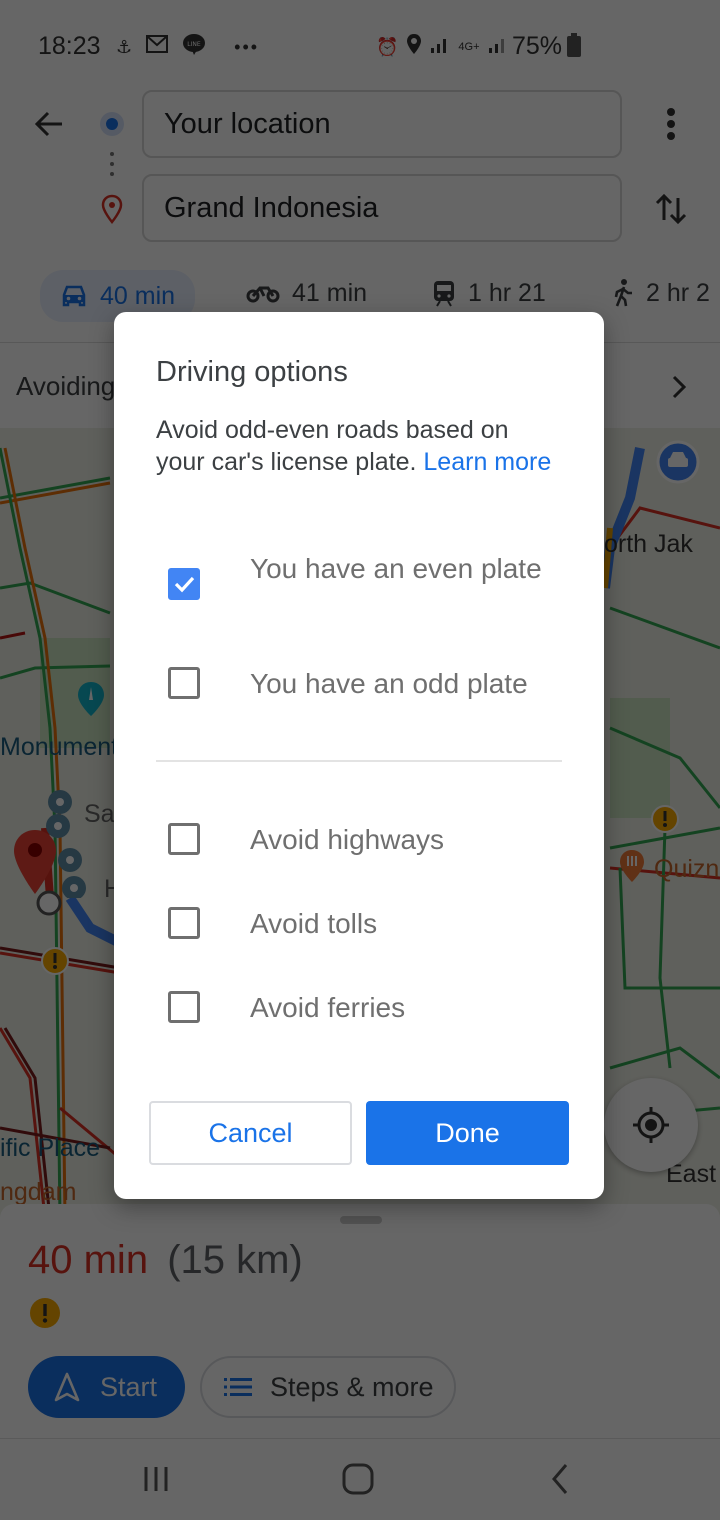 Image resolution: width=720 pixels, height=1520 pixels. I want to click on avoid-ferries-checkbox, so click(184, 1007).